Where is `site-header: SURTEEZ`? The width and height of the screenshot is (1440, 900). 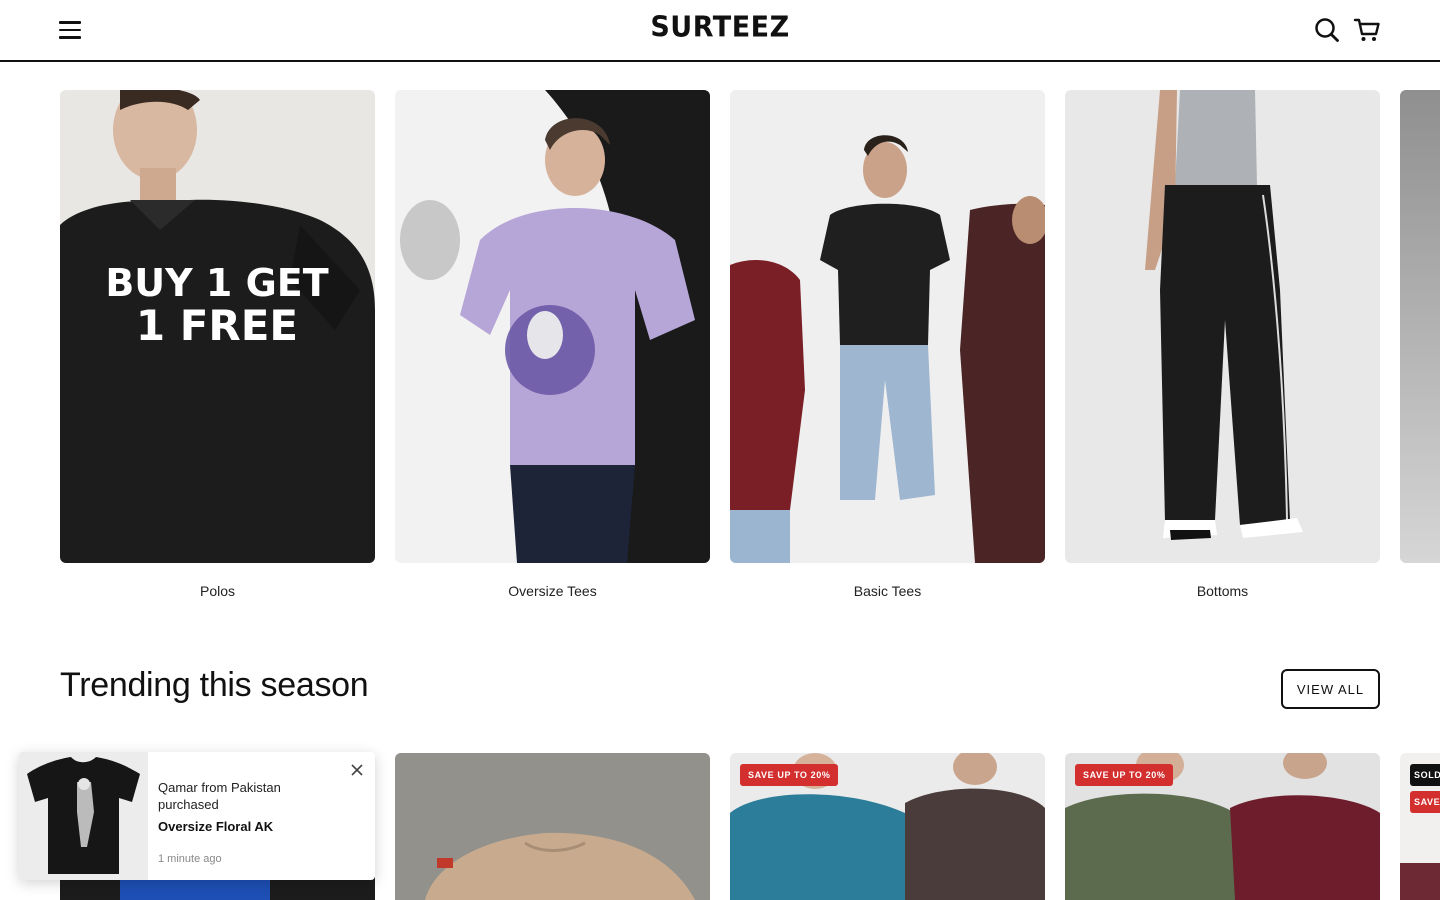
site-header: SURTEEZ is located at coordinates (720, 31).